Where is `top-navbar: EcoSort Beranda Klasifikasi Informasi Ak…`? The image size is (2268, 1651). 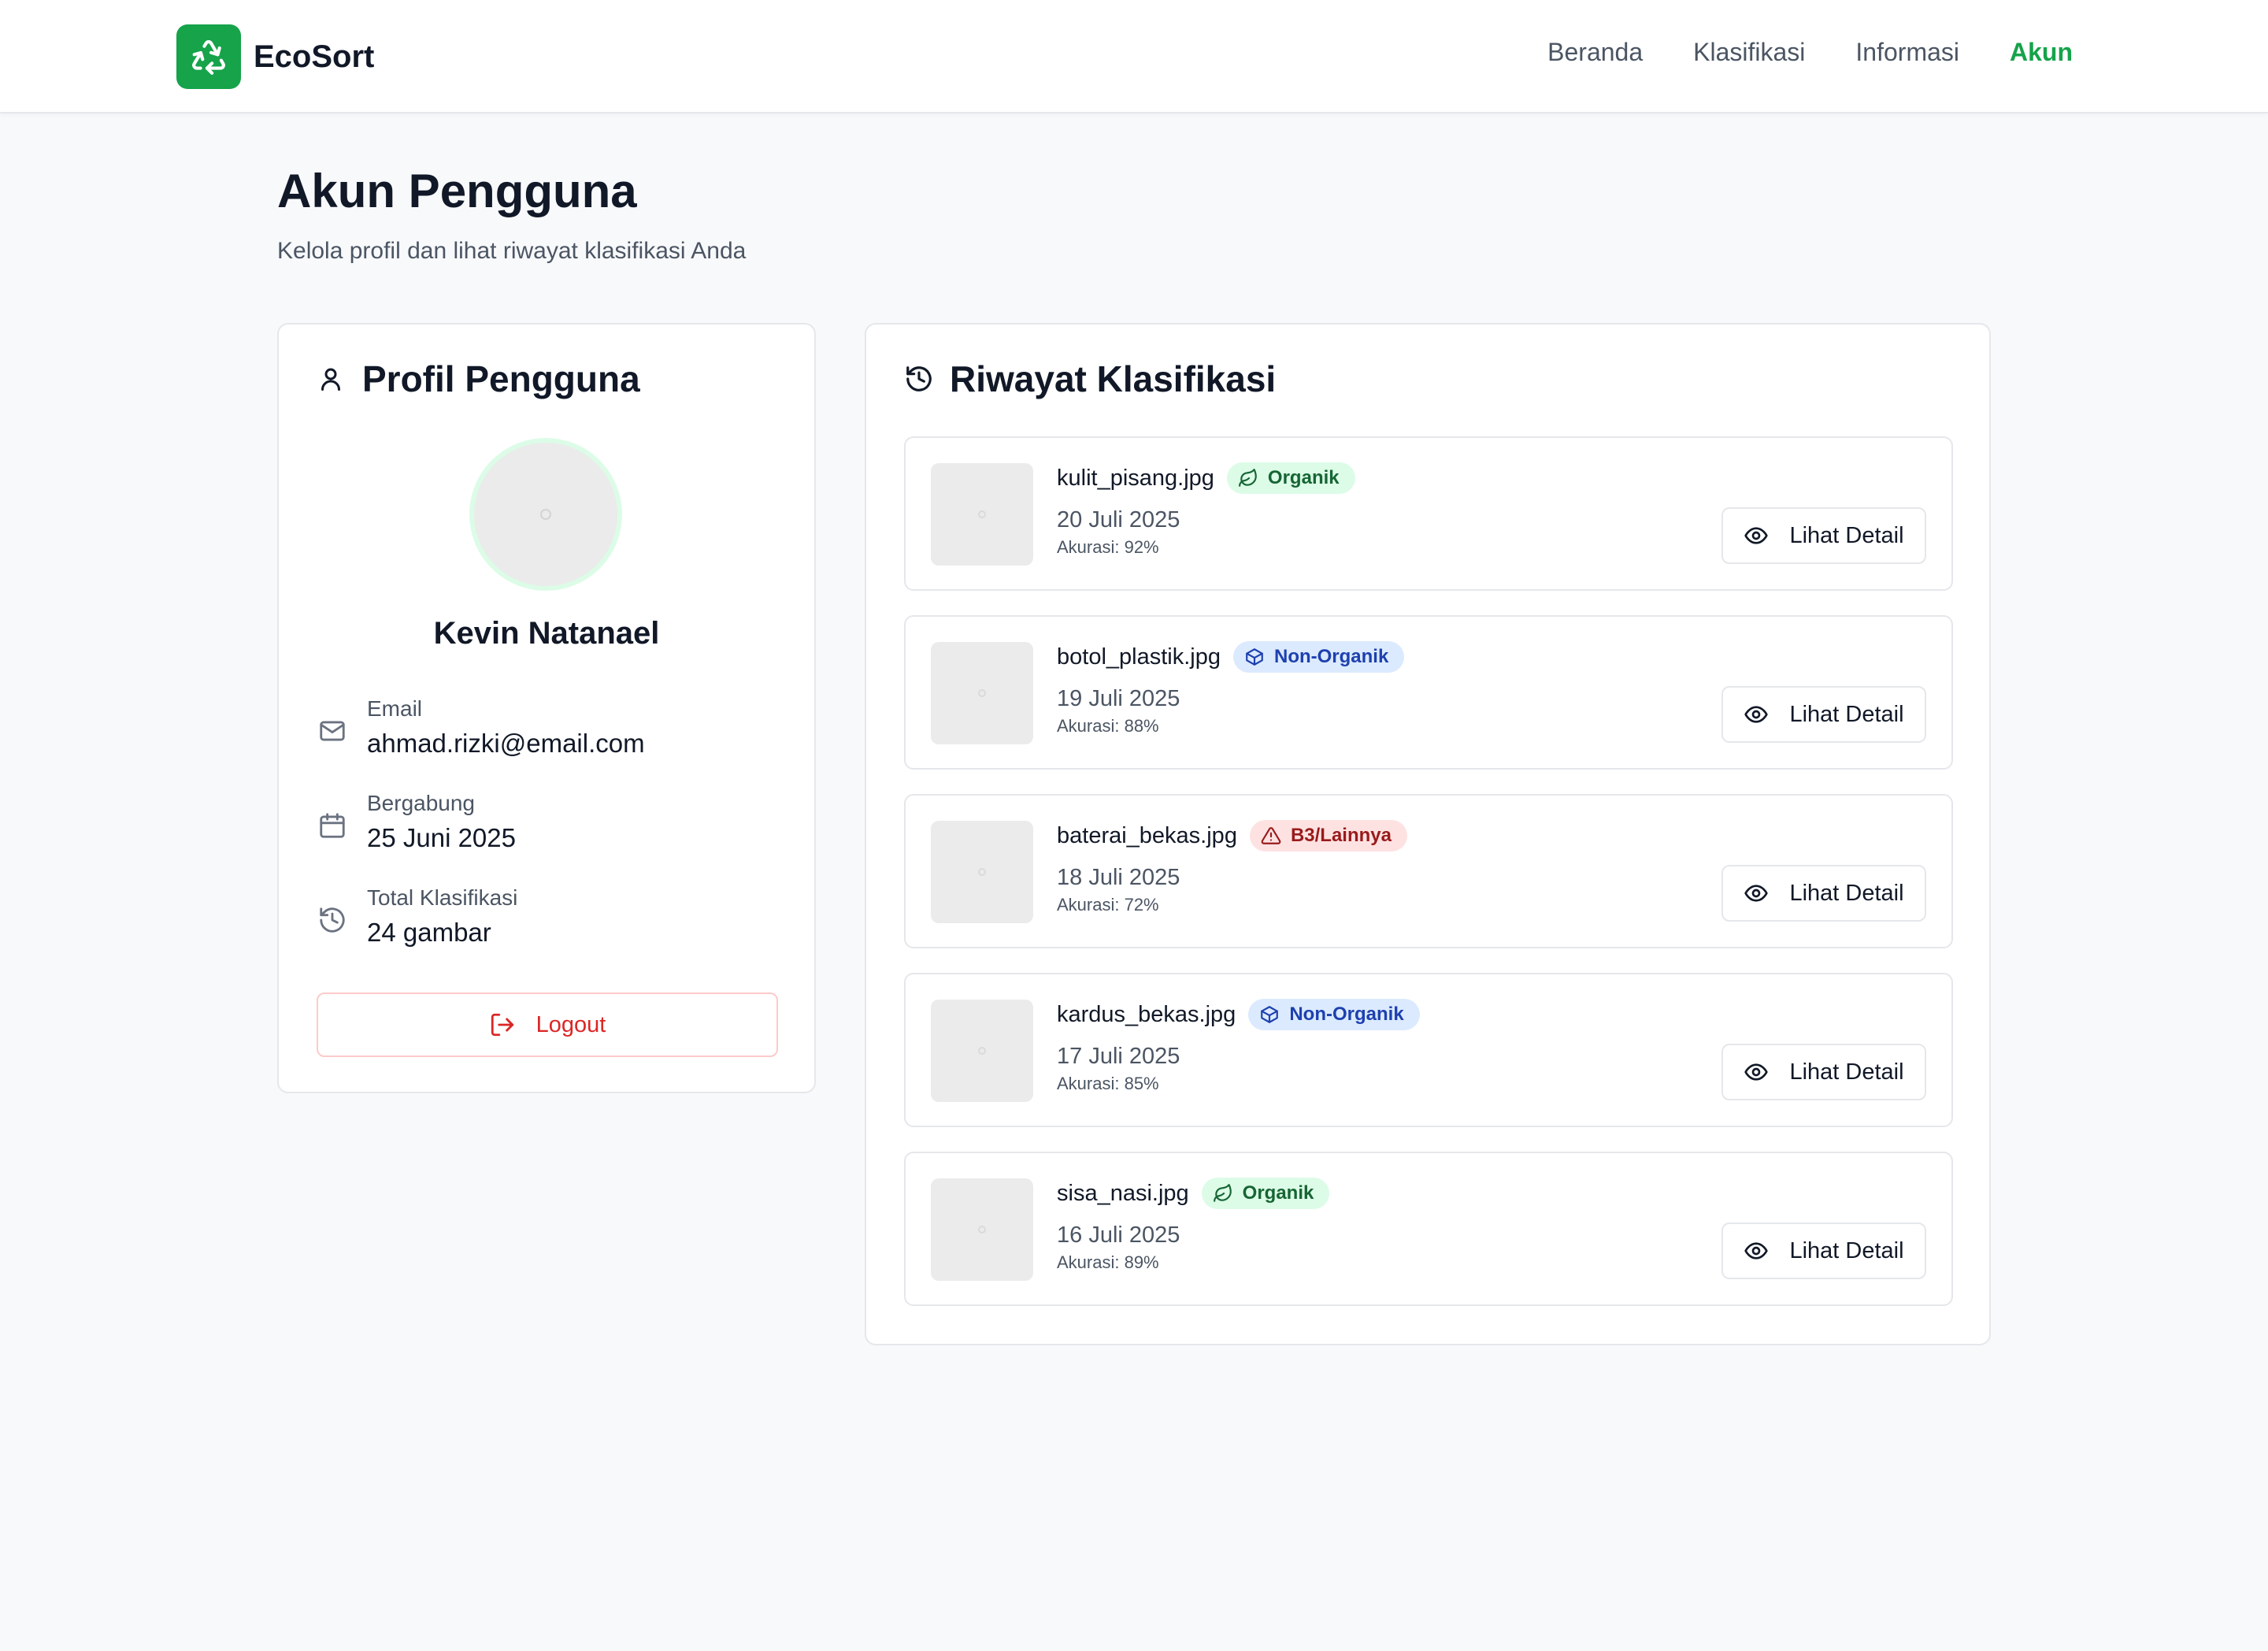 top-navbar: EcoSort Beranda Klasifikasi Informasi Ak… is located at coordinates (1134, 56).